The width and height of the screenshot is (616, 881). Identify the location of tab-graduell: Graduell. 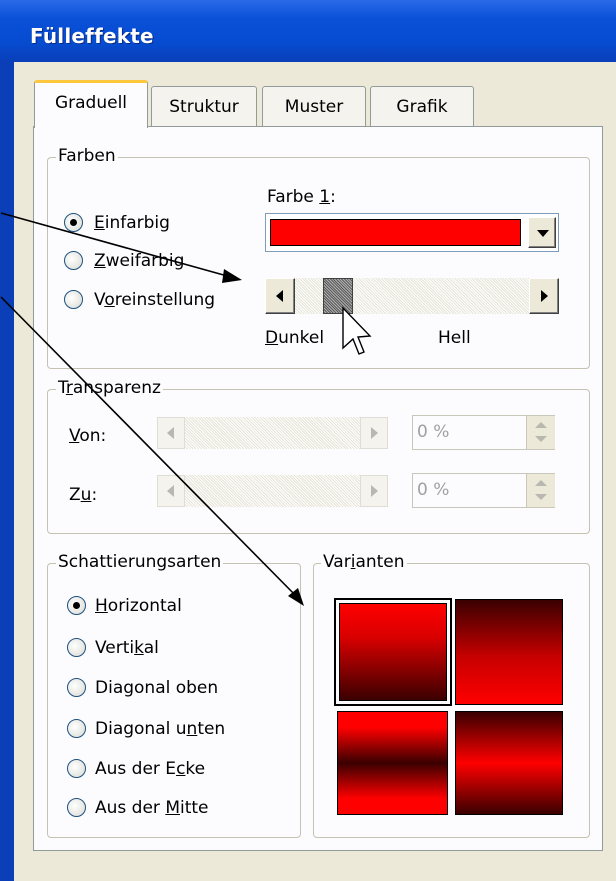
(91, 104).